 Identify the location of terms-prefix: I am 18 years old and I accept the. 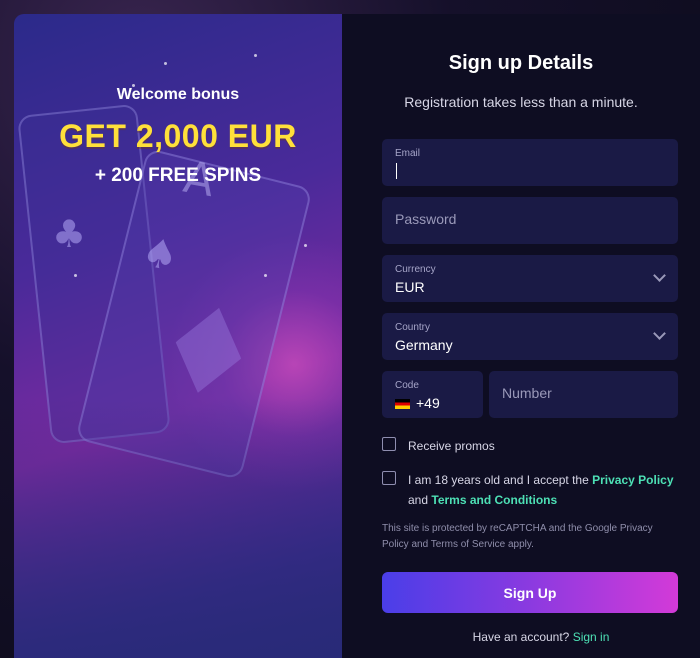
(498, 480).